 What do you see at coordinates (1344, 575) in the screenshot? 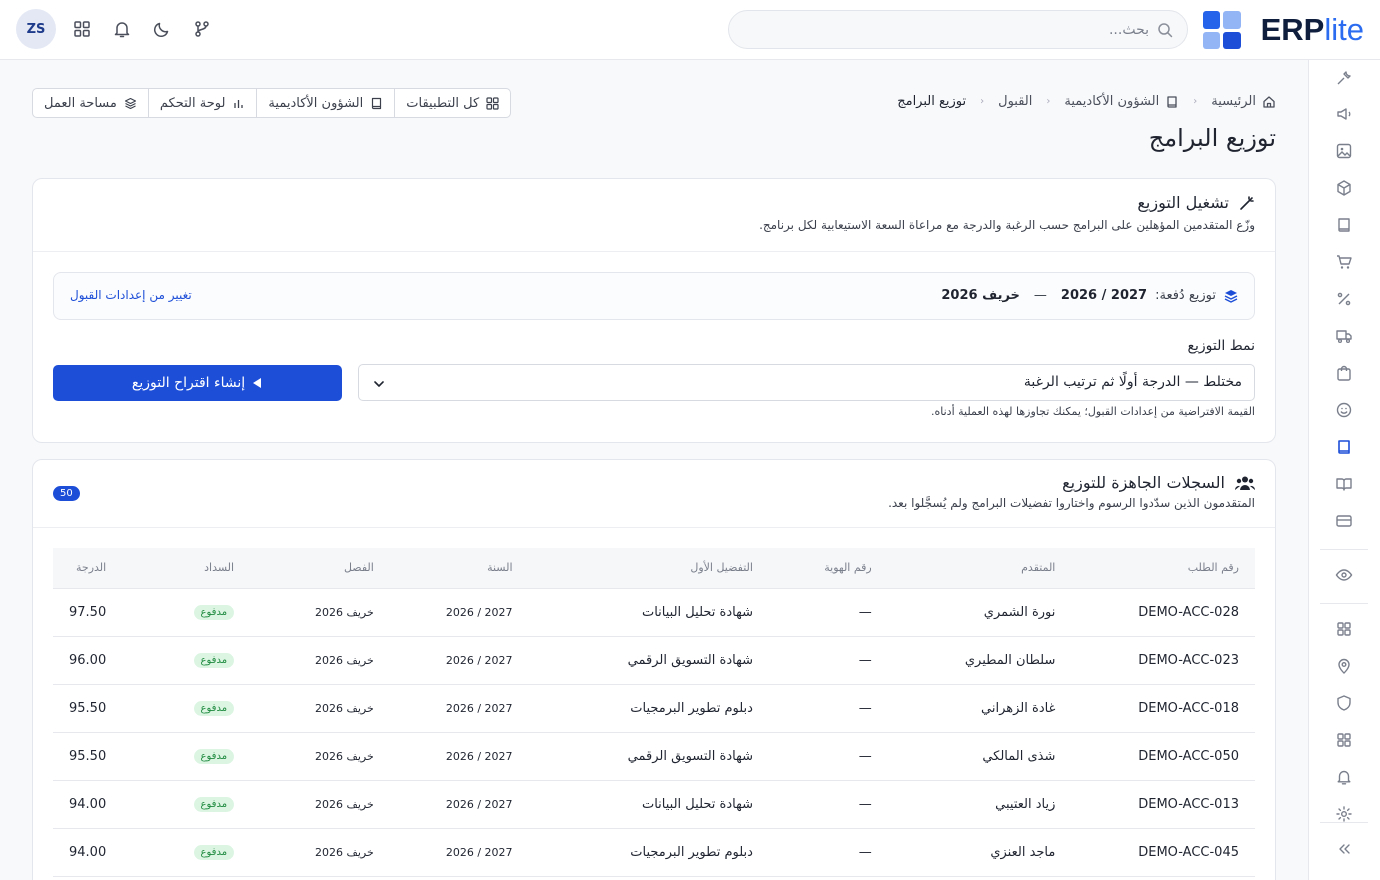
I see `eye-icon` at bounding box center [1344, 575].